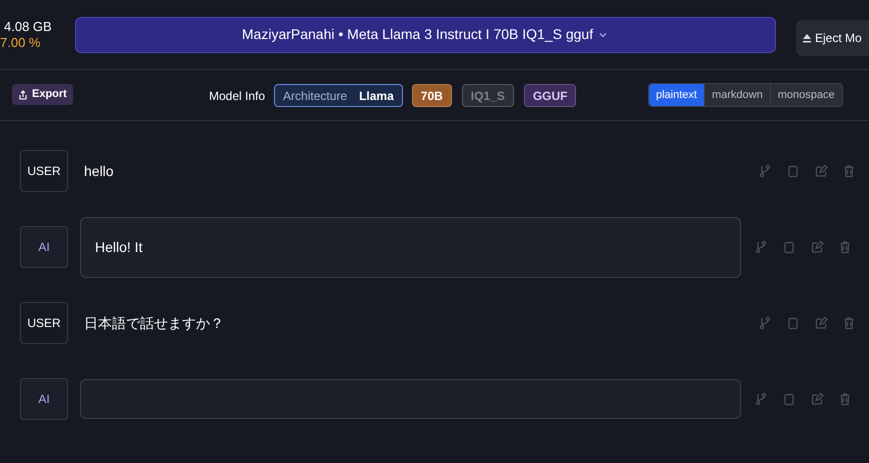 The image size is (869, 463). What do you see at coordinates (23, 95) in the screenshot?
I see `share-icon` at bounding box center [23, 95].